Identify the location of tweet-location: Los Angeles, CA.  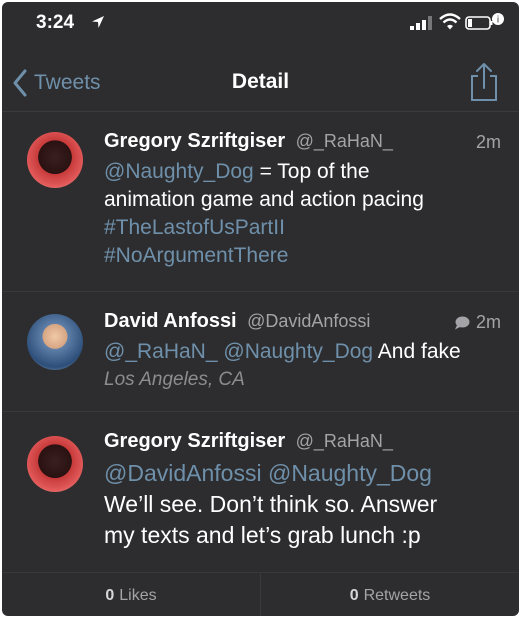
(302, 380).